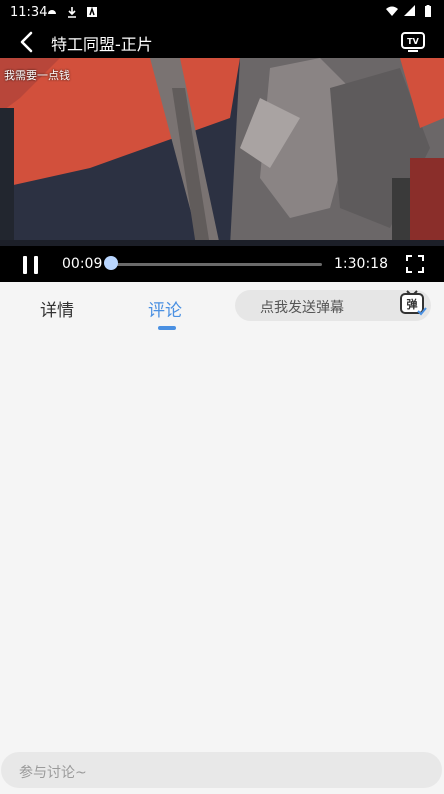 Image resolution: width=444 pixels, height=794 pixels. I want to click on status-bar: 11:34, so click(222, 13).